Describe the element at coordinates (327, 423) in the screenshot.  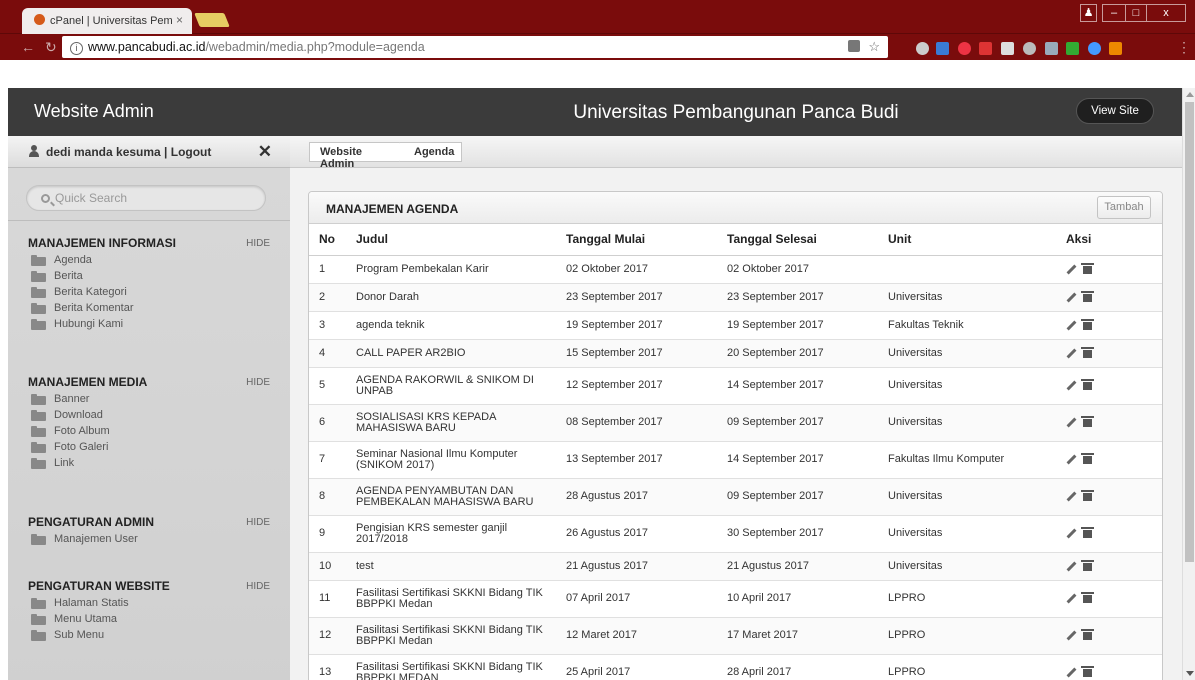
I see `cell-no: 6` at that location.